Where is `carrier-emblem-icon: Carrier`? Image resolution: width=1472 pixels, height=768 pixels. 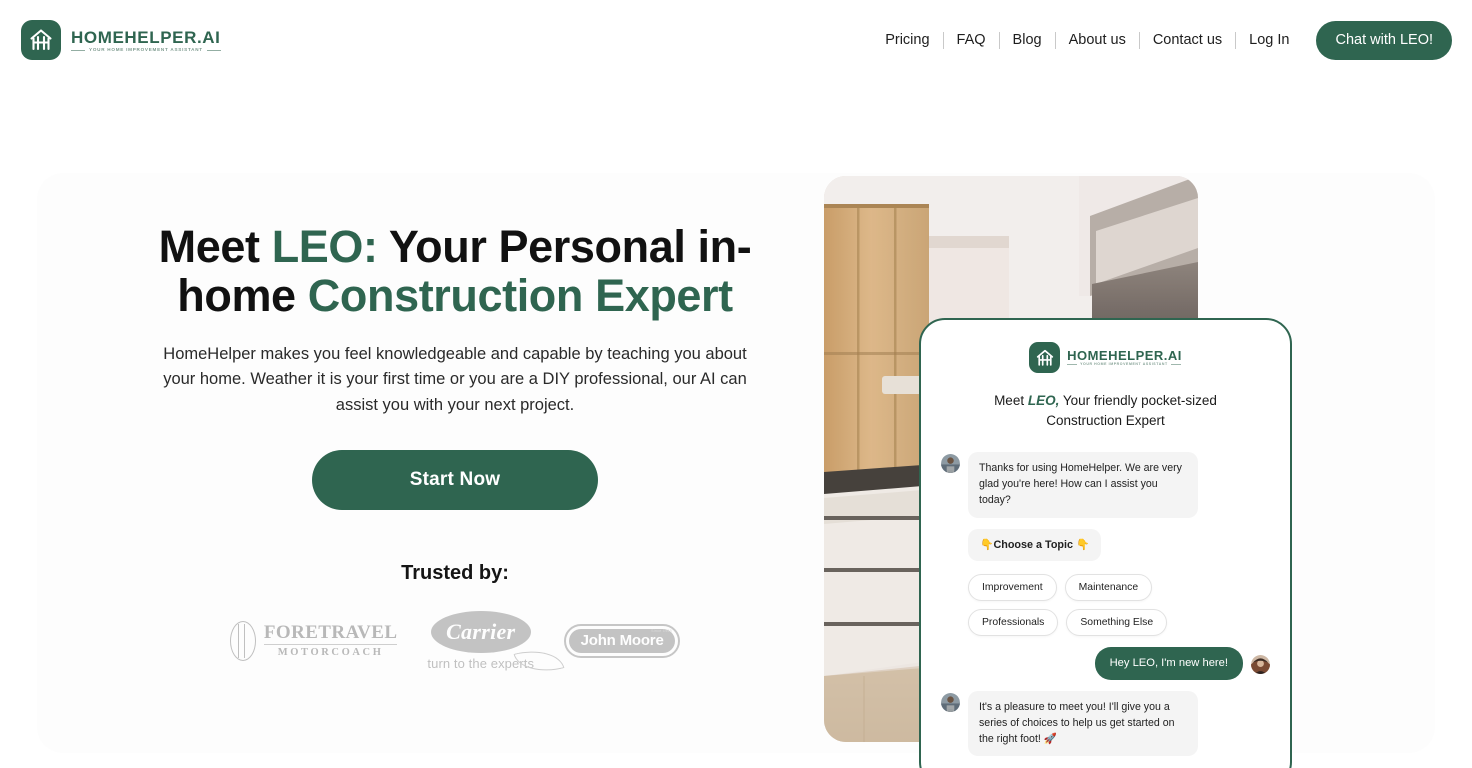 carrier-emblem-icon: Carrier is located at coordinates (480, 631).